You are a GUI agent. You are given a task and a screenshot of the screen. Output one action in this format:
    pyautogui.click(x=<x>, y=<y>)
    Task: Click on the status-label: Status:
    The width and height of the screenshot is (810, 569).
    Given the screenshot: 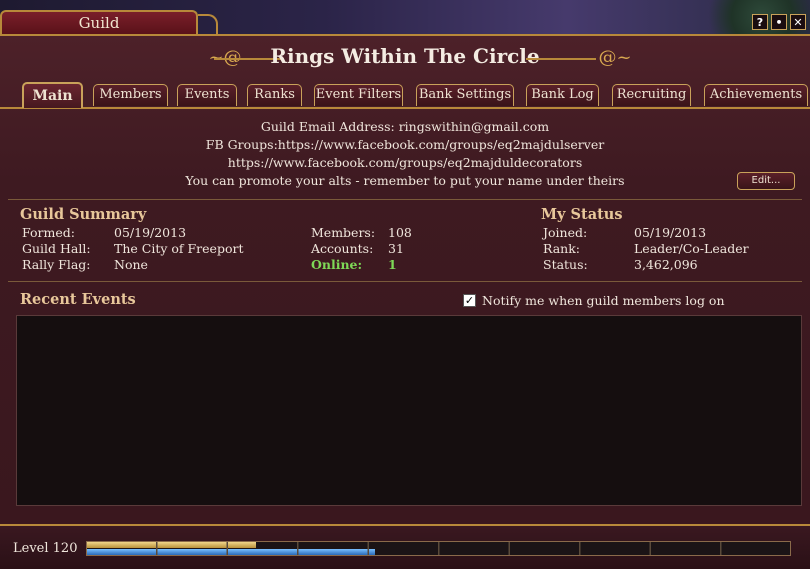 What is the action you would take?
    pyautogui.click(x=565, y=264)
    